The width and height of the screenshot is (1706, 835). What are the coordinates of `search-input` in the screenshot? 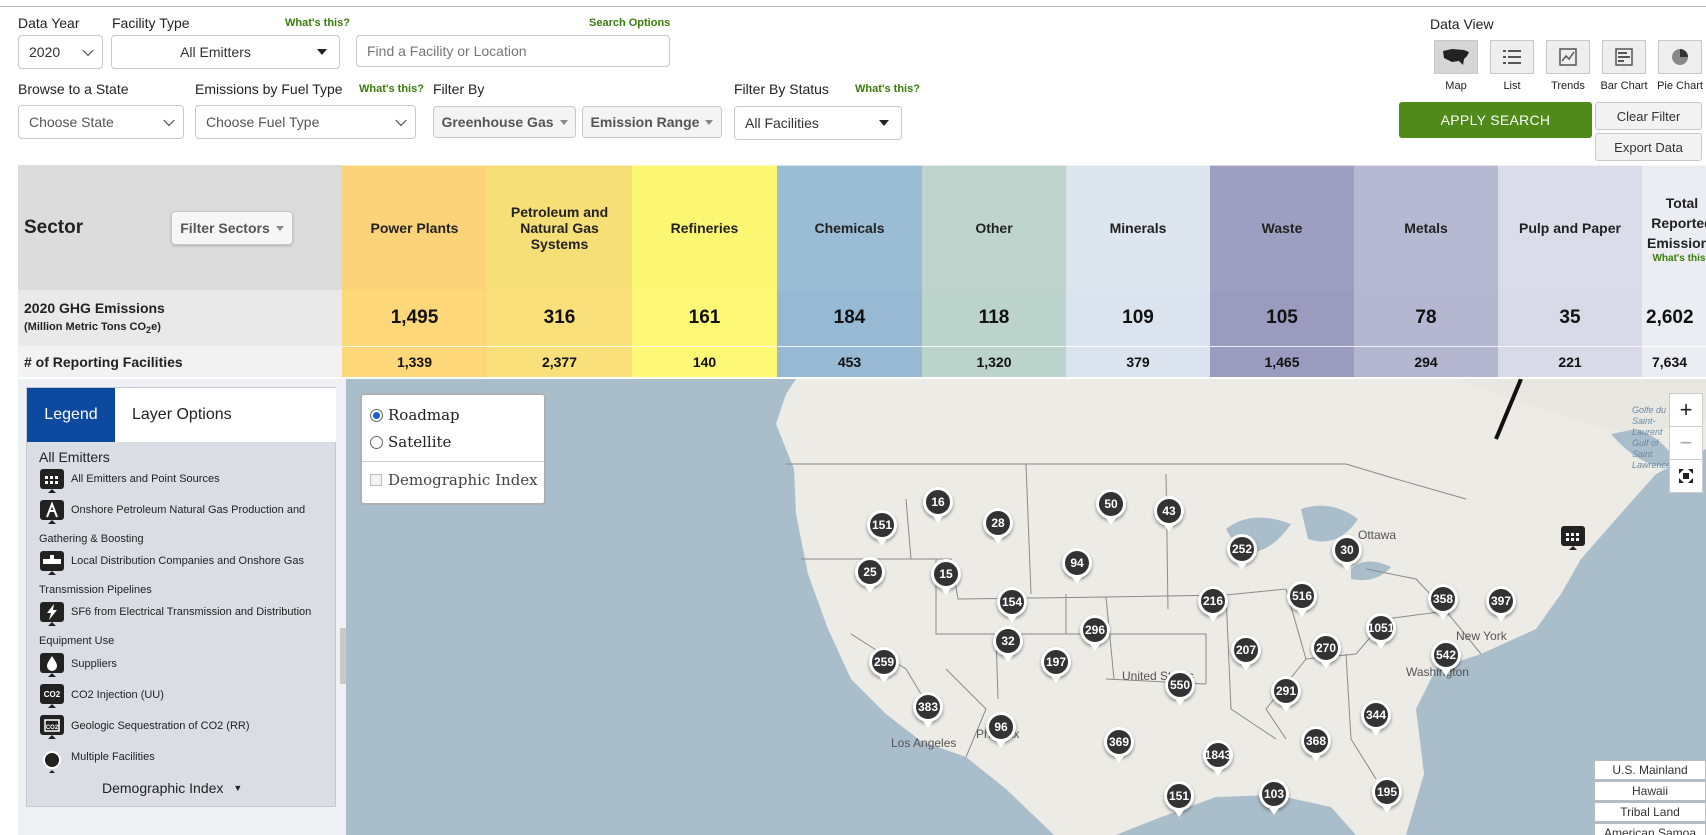 It's located at (513, 51).